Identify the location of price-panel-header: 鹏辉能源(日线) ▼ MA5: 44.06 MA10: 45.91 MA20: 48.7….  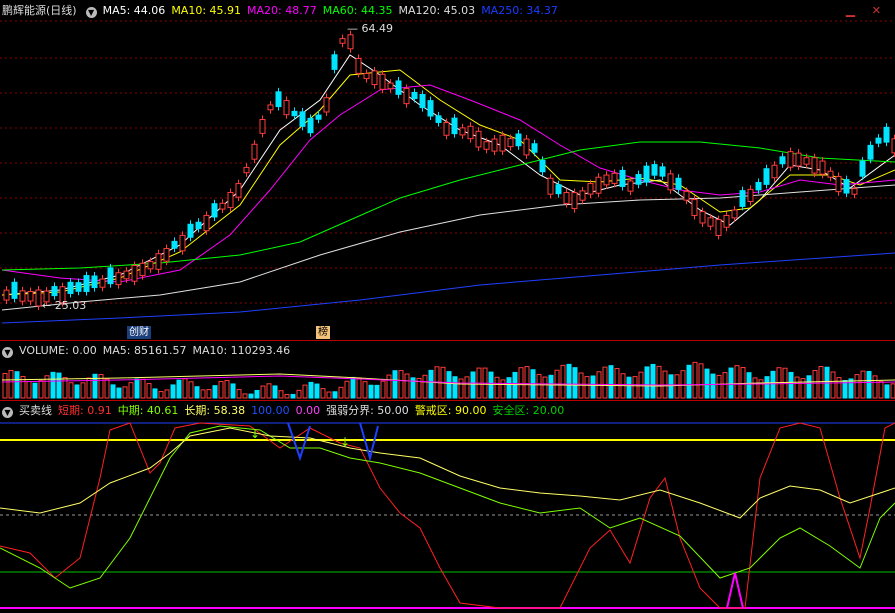
(447, 11).